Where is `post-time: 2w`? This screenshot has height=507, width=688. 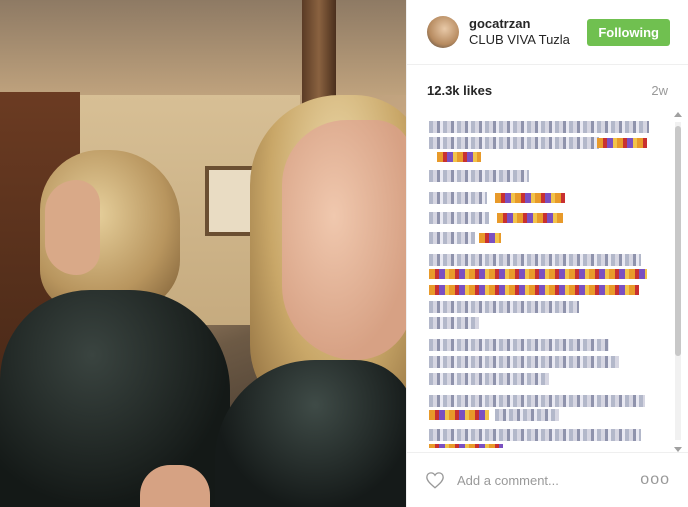 post-time: 2w is located at coordinates (659, 90).